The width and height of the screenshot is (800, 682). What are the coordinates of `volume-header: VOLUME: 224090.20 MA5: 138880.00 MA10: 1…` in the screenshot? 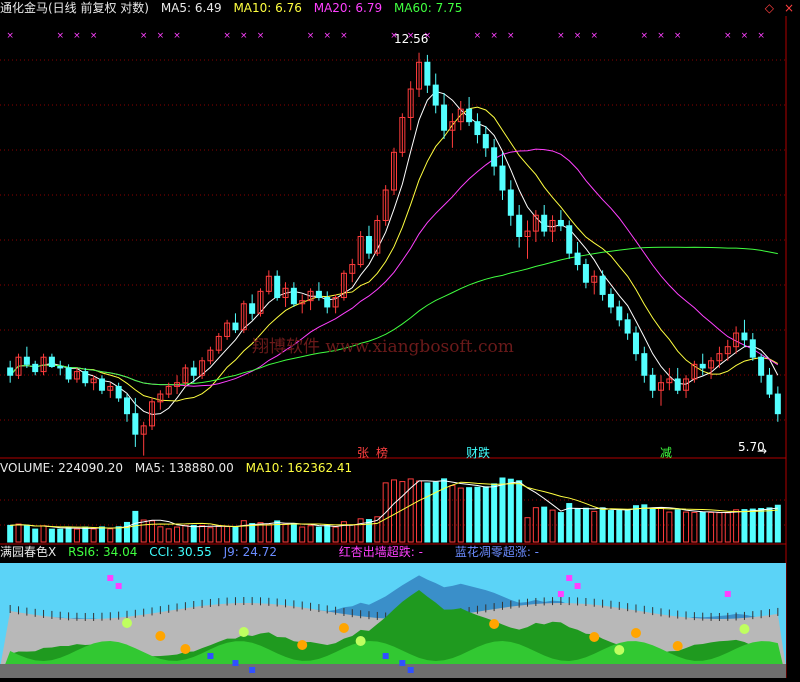 It's located at (180, 468).